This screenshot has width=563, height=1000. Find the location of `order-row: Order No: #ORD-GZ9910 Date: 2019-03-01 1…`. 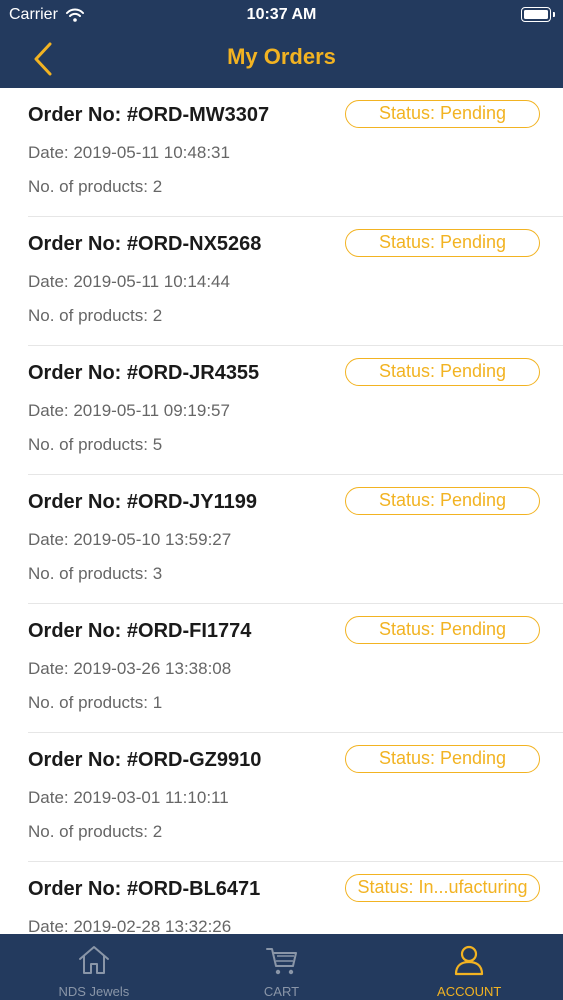

order-row: Order No: #ORD-GZ9910 Date: 2019-03-01 1… is located at coordinates (295, 797).